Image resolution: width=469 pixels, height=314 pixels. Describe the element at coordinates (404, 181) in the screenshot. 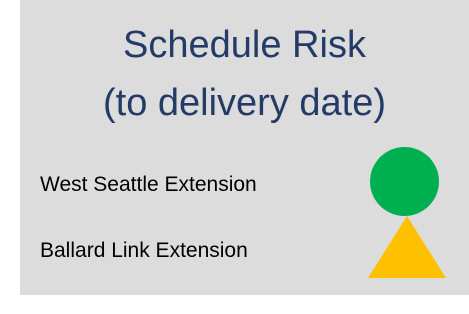

I see `green-circle-icon` at that location.